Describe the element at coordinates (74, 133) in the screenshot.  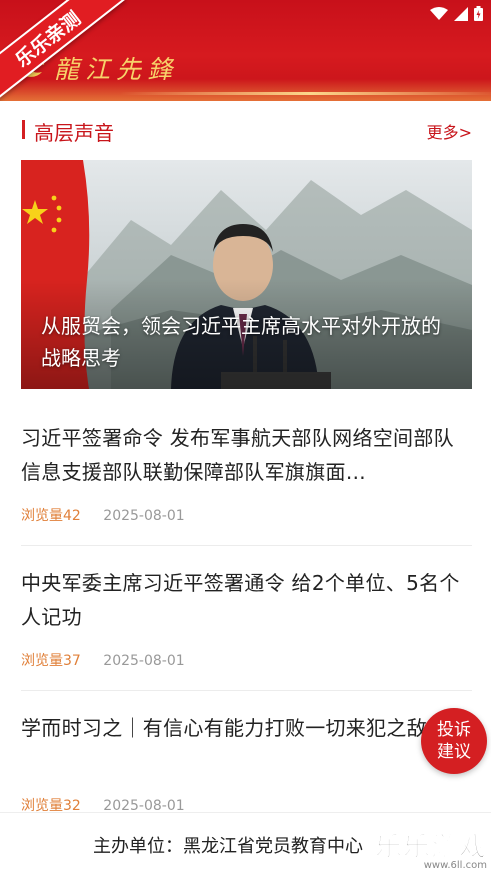
I see `section-title: 高层声音` at that location.